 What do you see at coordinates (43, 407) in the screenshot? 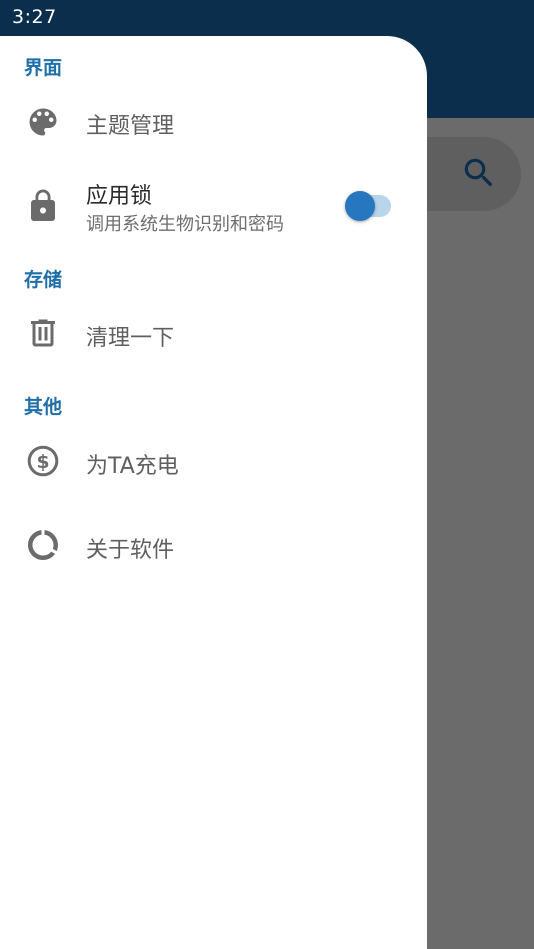
I see `section-header-other: 其他` at bounding box center [43, 407].